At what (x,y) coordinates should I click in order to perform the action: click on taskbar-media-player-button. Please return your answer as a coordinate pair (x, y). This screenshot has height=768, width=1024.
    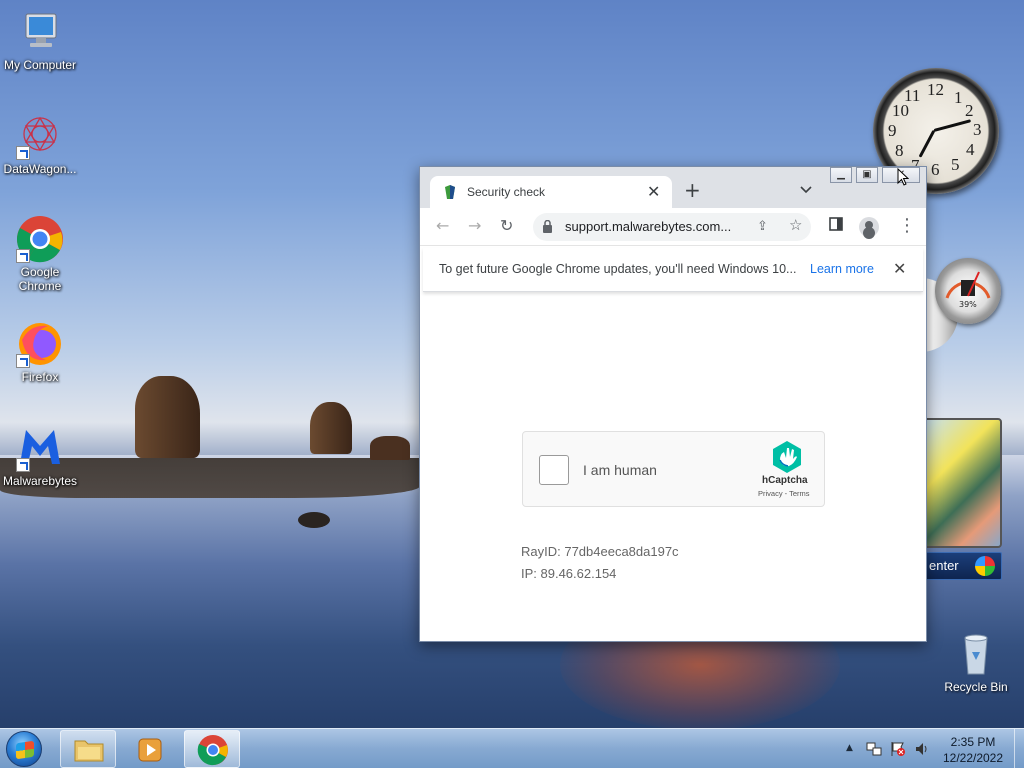
    Looking at the image, I should click on (150, 749).